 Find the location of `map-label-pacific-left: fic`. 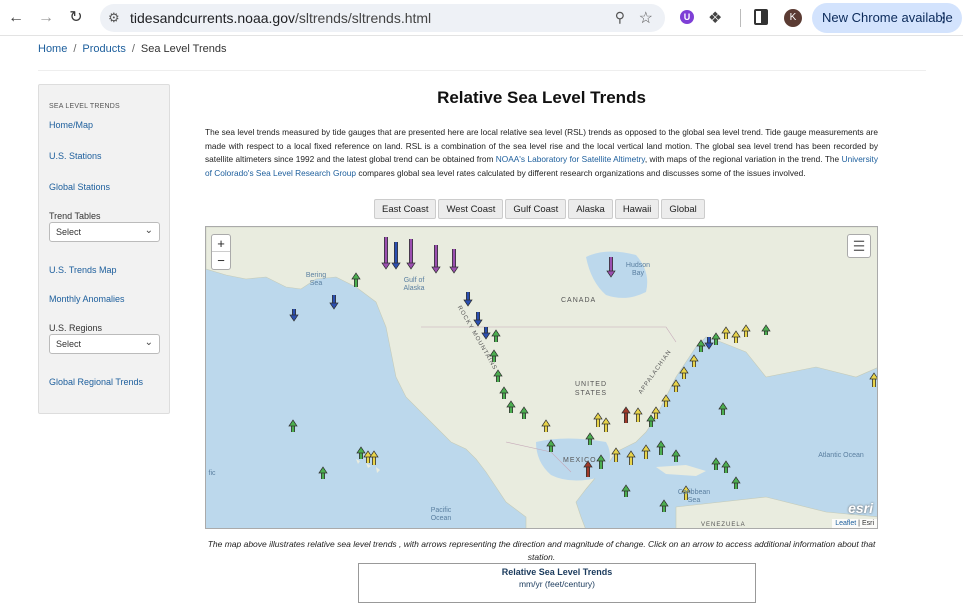

map-label-pacific-left: fic is located at coordinates (212, 473).